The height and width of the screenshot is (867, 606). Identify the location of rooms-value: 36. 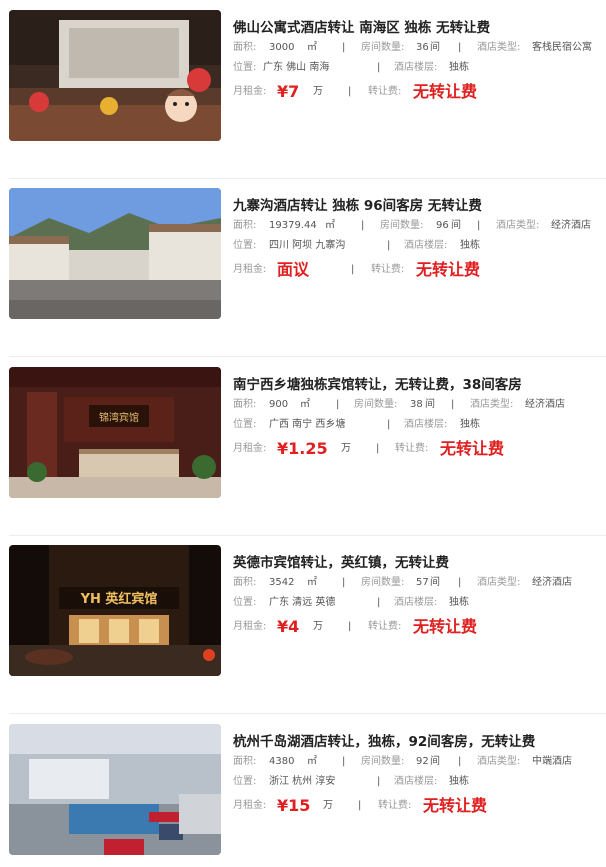
(422, 47).